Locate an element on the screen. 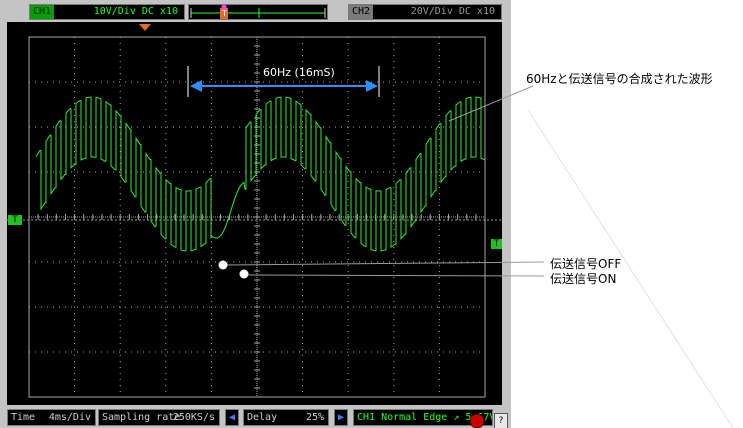 This screenshot has width=743, height=428. ch1-settings: CH1 10V/Div DC x10 is located at coordinates (107, 12).